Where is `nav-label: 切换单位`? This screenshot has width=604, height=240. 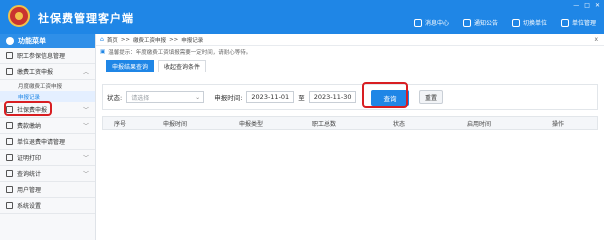
nav-label: 切换单位 is located at coordinates (534, 23).